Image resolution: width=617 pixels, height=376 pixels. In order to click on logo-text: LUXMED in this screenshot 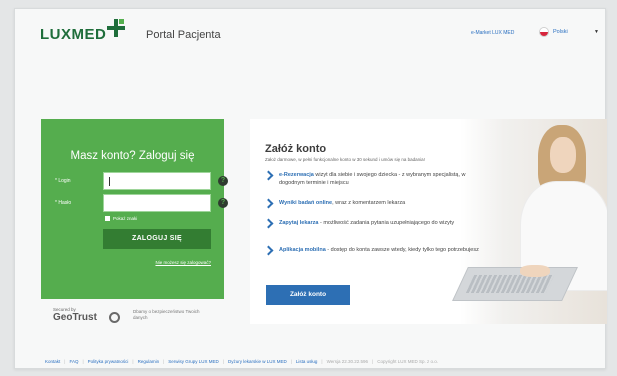, I will do `click(73, 34)`.